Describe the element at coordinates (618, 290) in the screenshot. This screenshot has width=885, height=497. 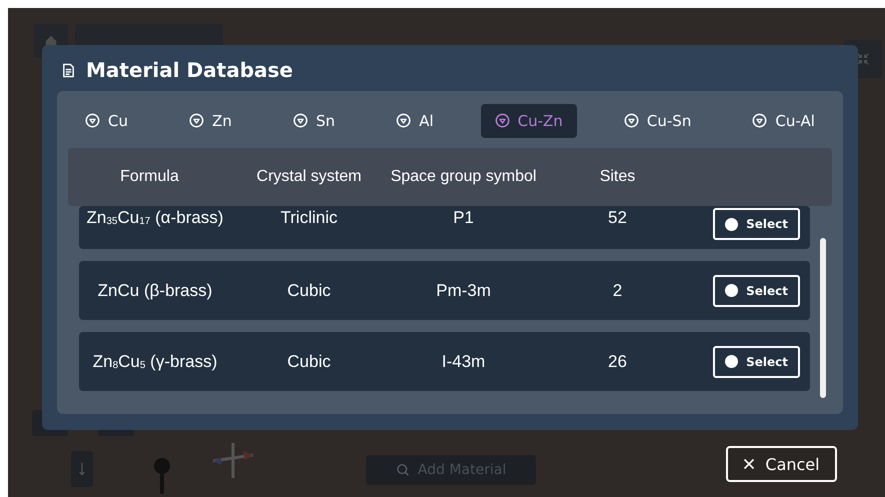
I see `table-cell-text: 2` at that location.